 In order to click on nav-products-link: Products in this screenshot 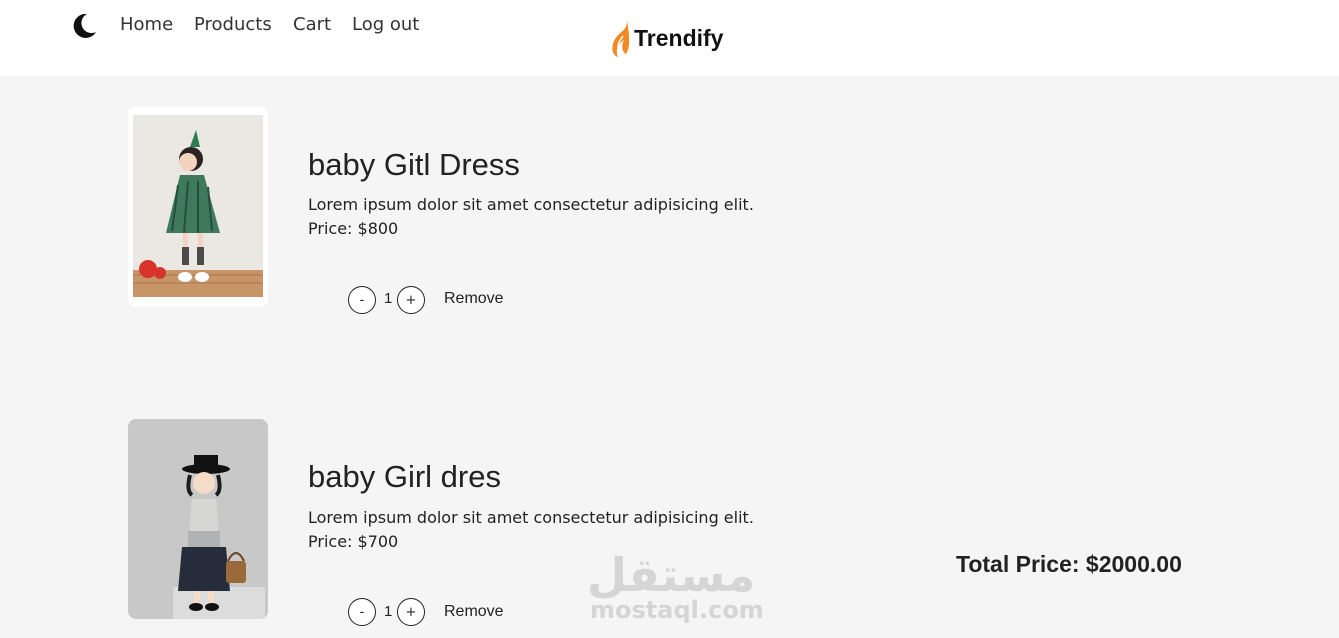, I will do `click(233, 24)`.